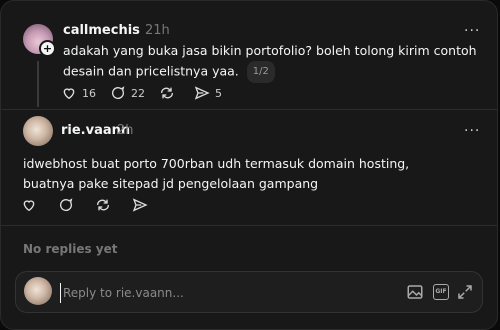 The height and width of the screenshot is (330, 500). I want to click on post-actions: 16 22 5, so click(148, 93).